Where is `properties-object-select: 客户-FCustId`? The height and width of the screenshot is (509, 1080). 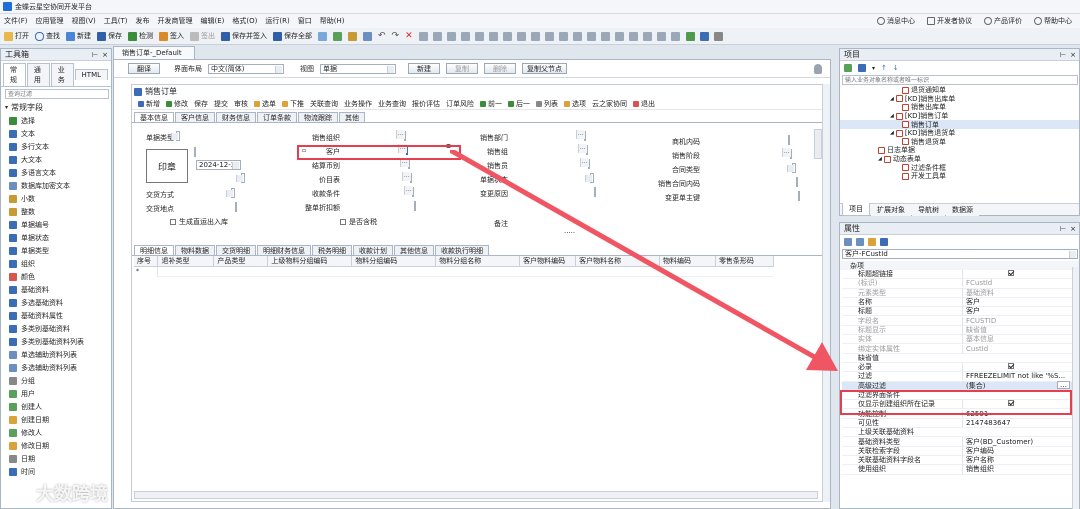 properties-object-select: 客户-FCustId is located at coordinates (960, 254).